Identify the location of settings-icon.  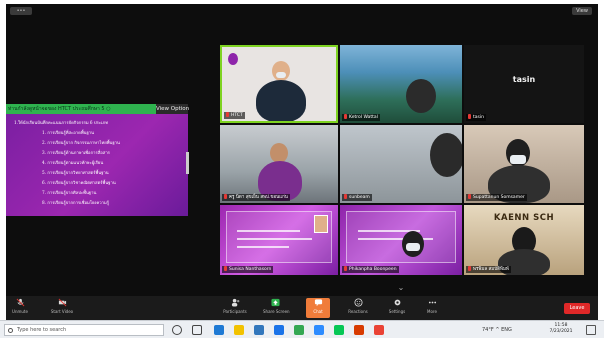
(397, 302).